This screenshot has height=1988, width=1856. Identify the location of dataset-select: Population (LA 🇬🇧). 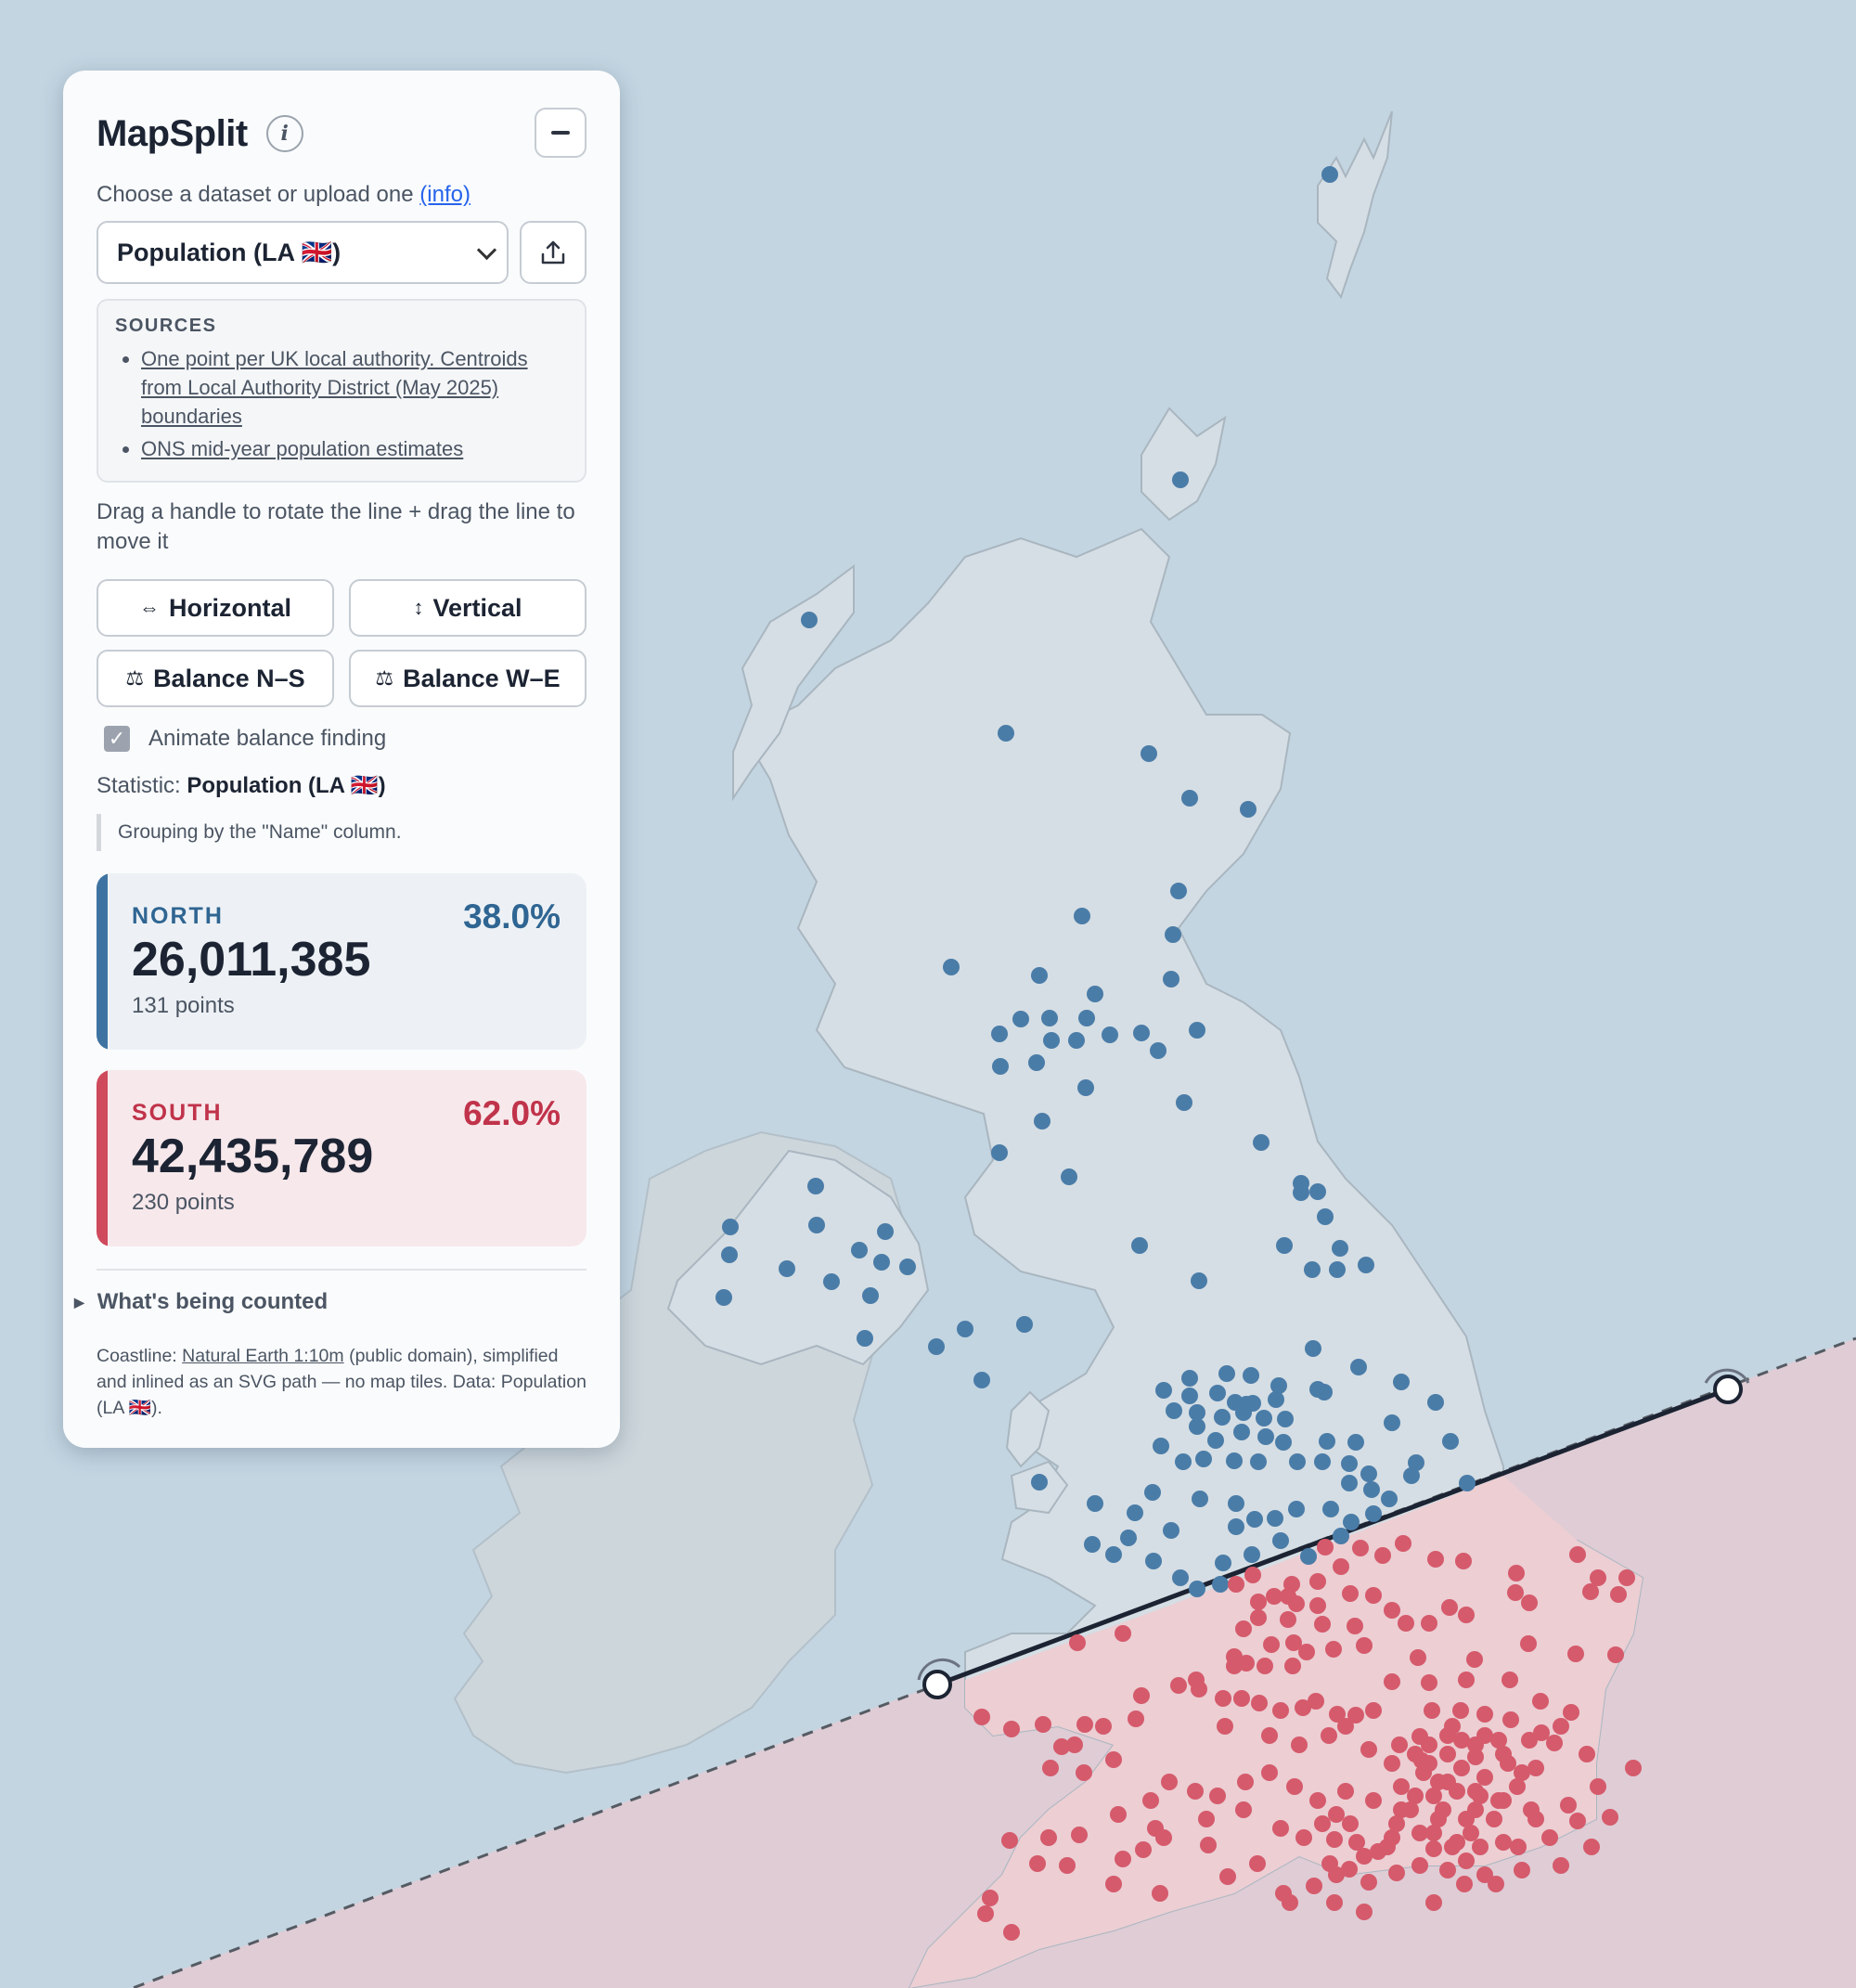
(303, 252).